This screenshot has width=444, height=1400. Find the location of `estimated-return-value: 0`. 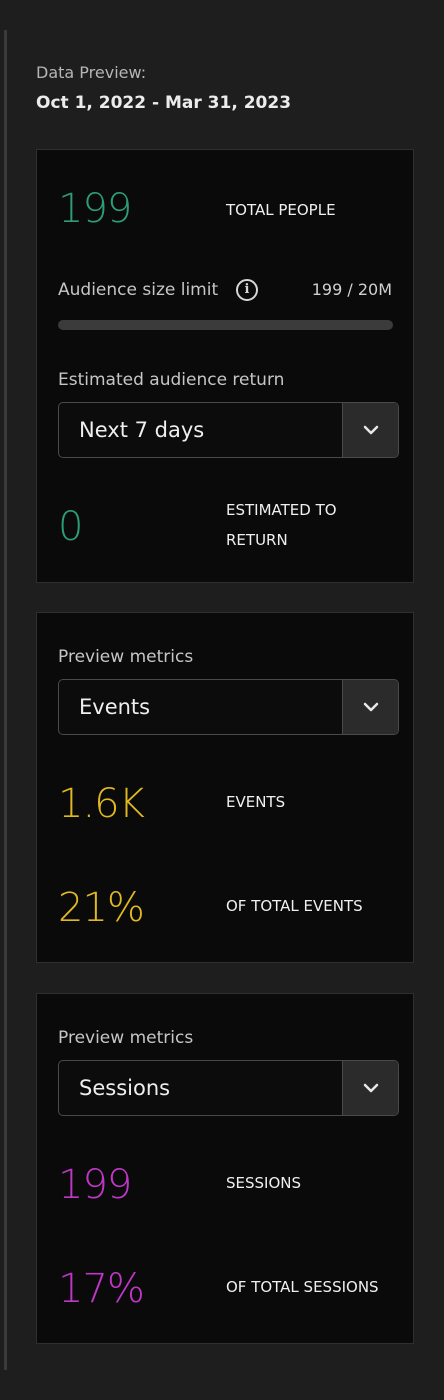

estimated-return-value: 0 is located at coordinates (70, 527).